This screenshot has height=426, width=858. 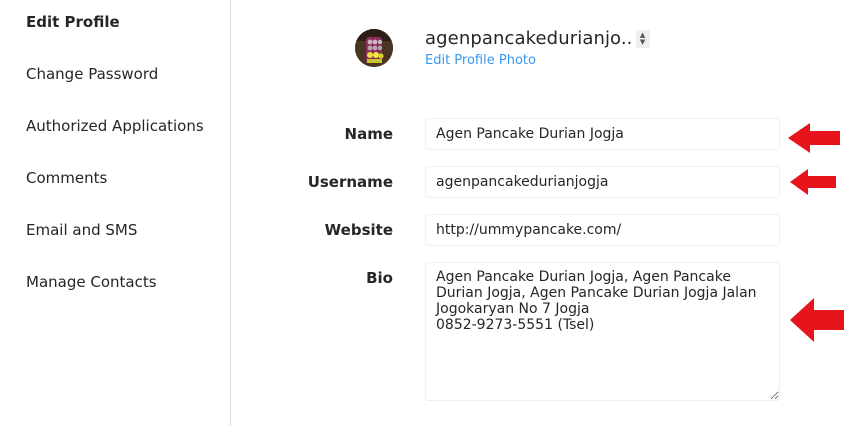 I want to click on website-label: Website, so click(x=358, y=230).